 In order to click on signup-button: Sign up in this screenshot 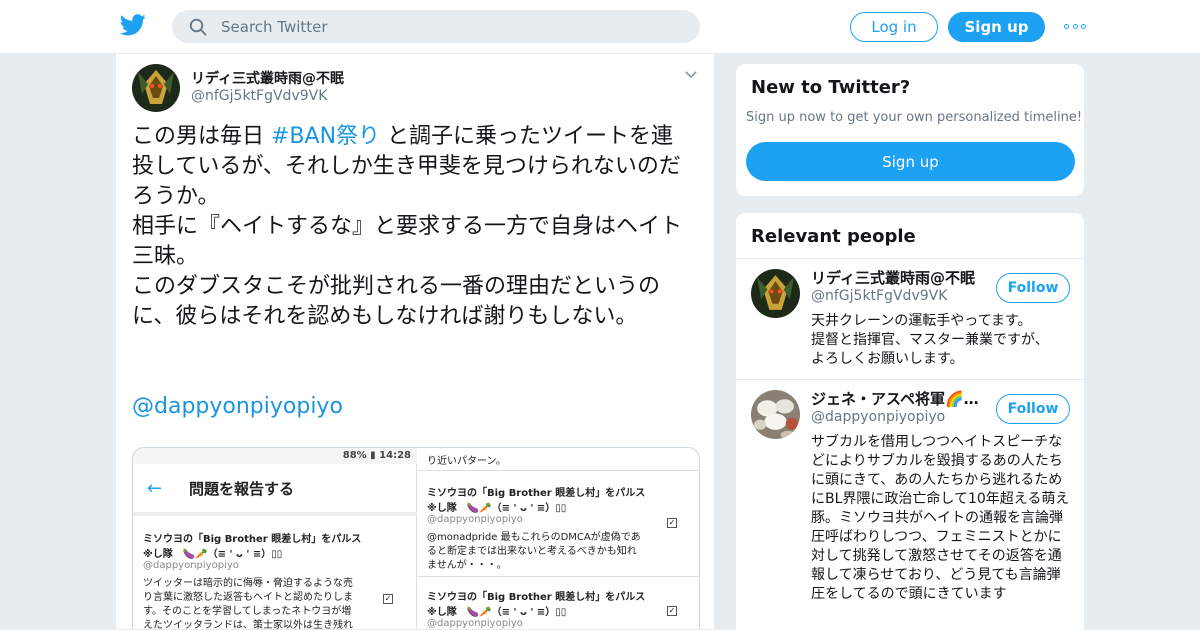, I will do `click(996, 27)`.